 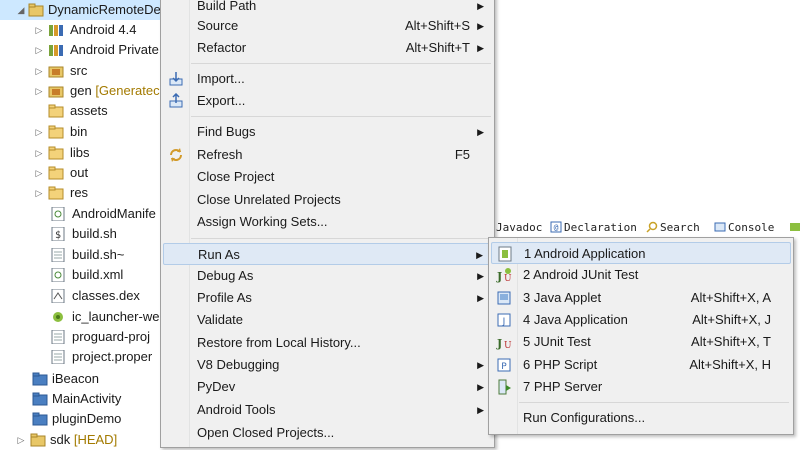 I want to click on submenu-item-label: 4 Java Application, so click(x=575, y=319).